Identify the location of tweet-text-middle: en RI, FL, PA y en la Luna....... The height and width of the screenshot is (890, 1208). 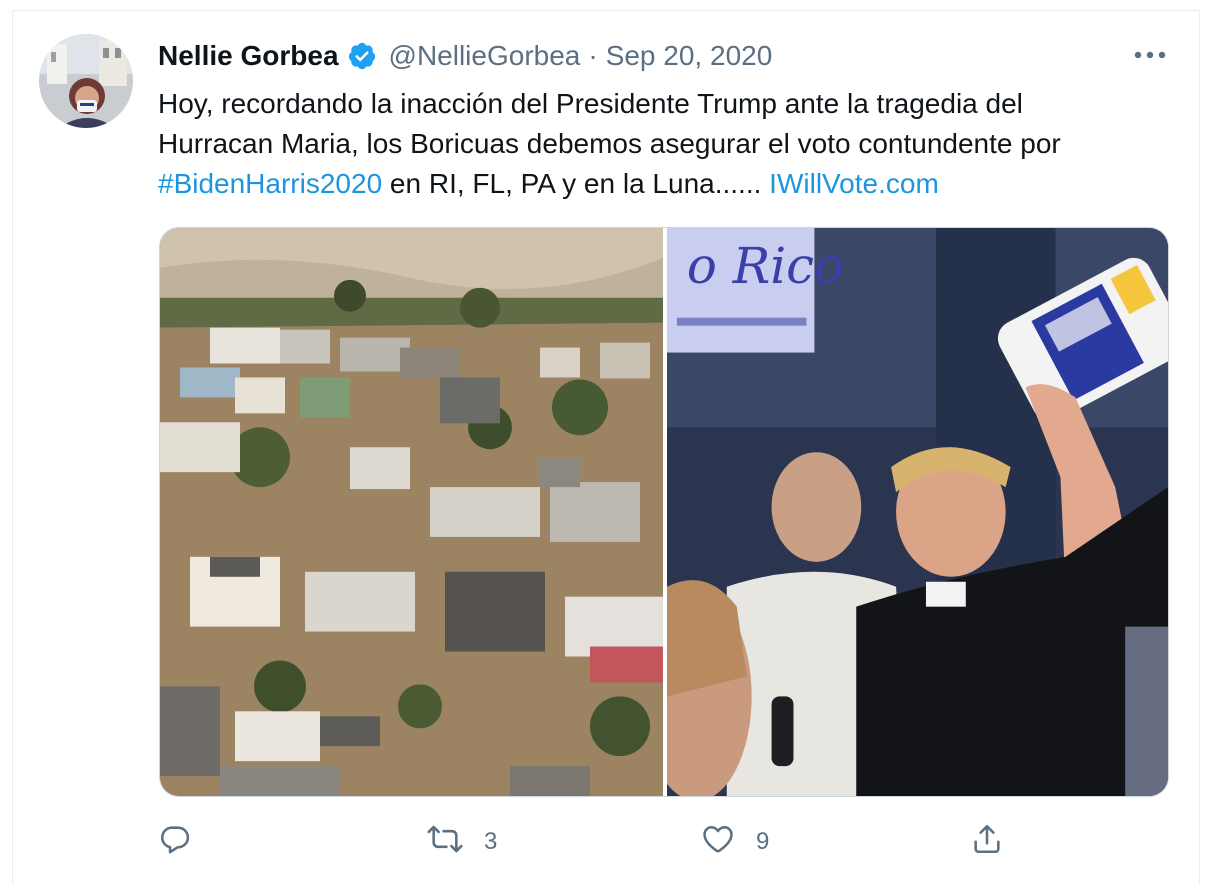
(576, 183).